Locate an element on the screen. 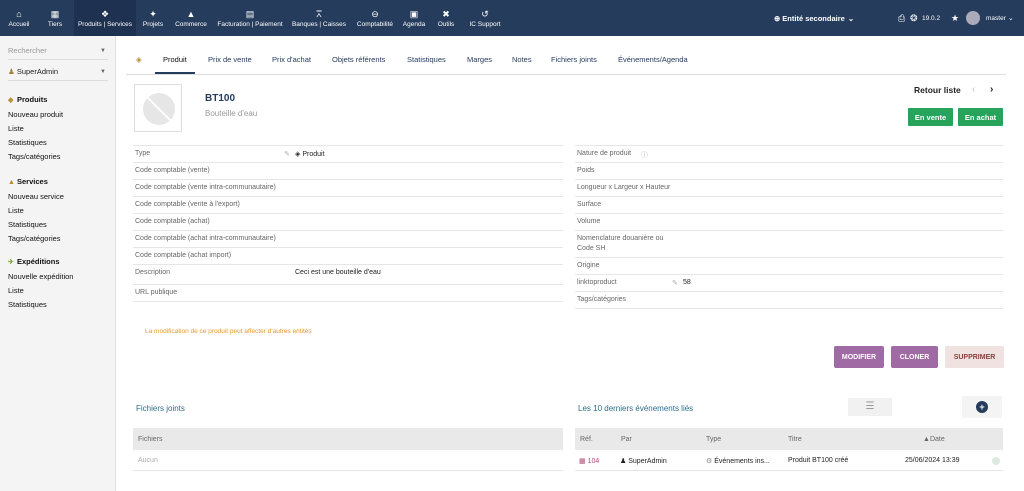 The height and width of the screenshot is (491, 1024). print-icon: ⎙ is located at coordinates (901, 18).